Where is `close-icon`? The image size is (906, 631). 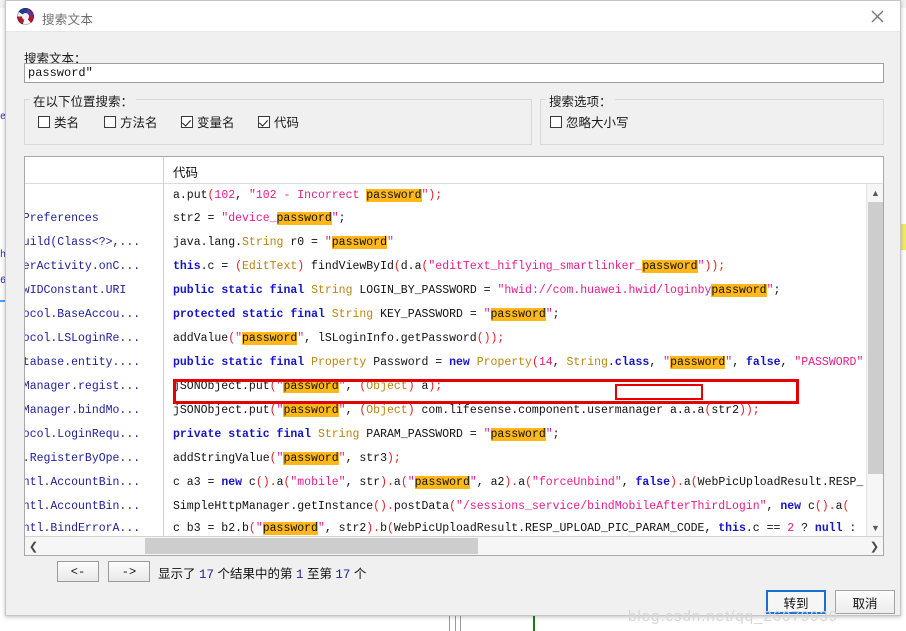 close-icon is located at coordinates (877, 16).